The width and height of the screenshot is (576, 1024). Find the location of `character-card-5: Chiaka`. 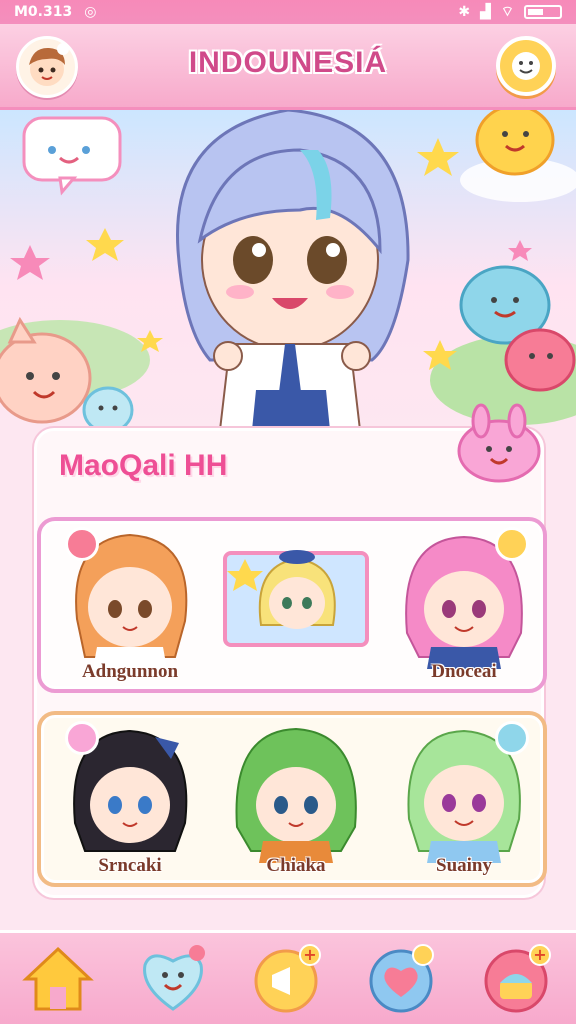

character-card-5: Chiaka is located at coordinates (296, 803).